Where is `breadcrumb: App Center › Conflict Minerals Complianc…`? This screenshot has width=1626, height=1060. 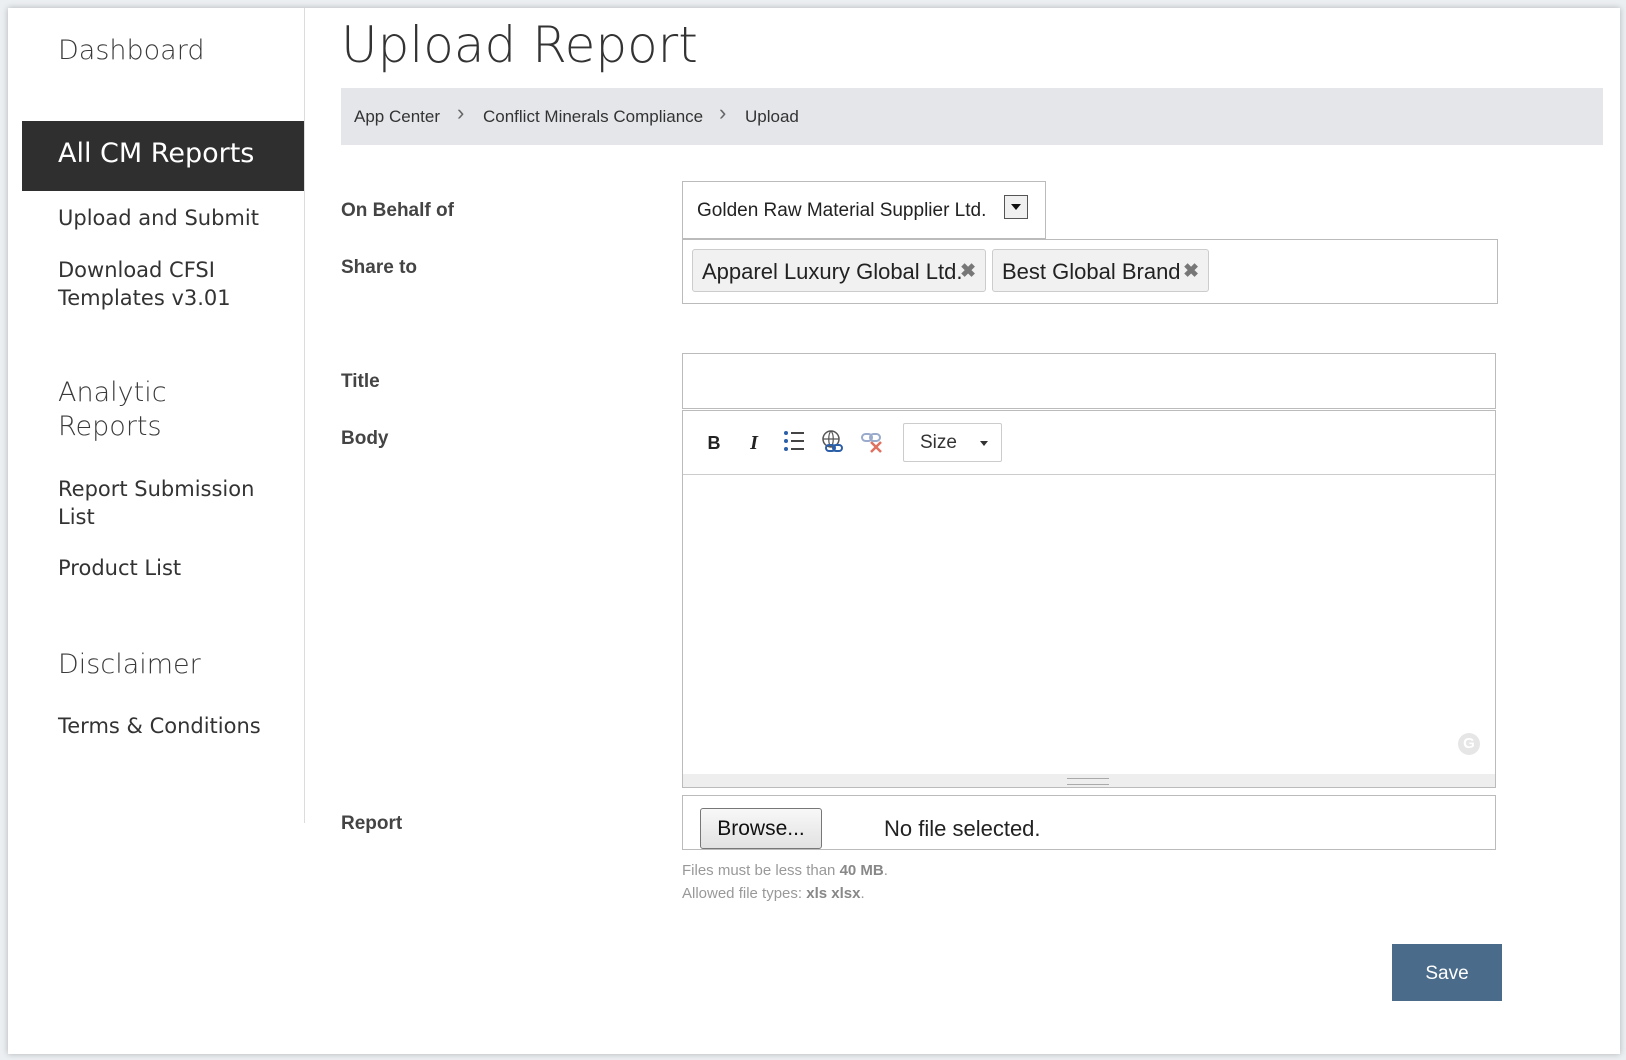 breadcrumb: App Center › Conflict Minerals Complianc… is located at coordinates (972, 116).